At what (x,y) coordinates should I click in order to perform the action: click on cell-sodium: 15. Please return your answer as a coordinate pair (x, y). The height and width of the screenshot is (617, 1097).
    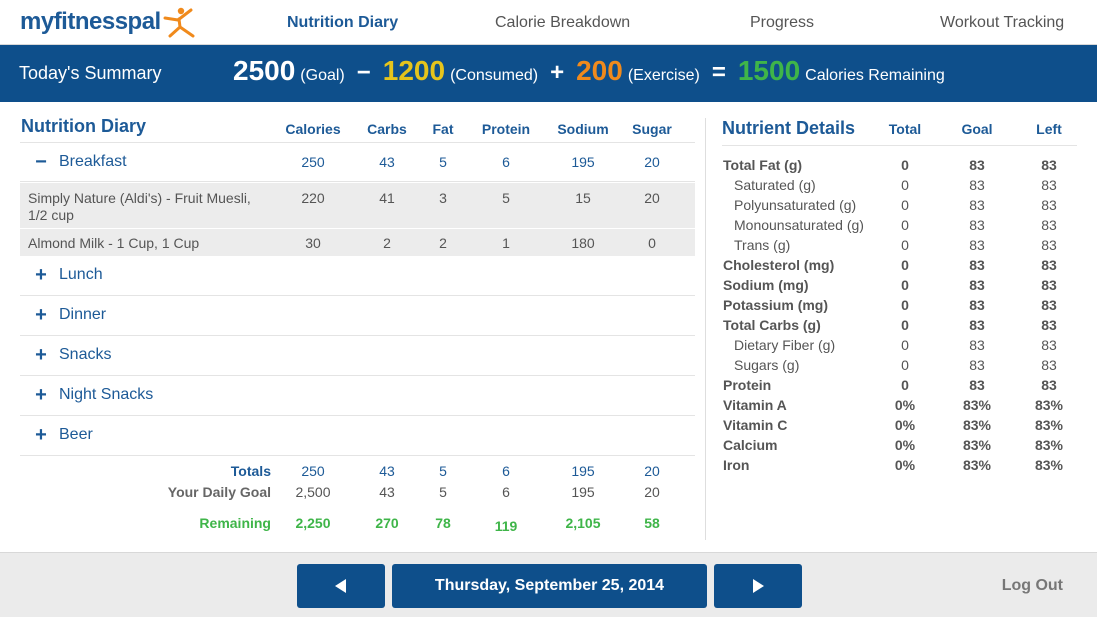
    Looking at the image, I should click on (583, 198).